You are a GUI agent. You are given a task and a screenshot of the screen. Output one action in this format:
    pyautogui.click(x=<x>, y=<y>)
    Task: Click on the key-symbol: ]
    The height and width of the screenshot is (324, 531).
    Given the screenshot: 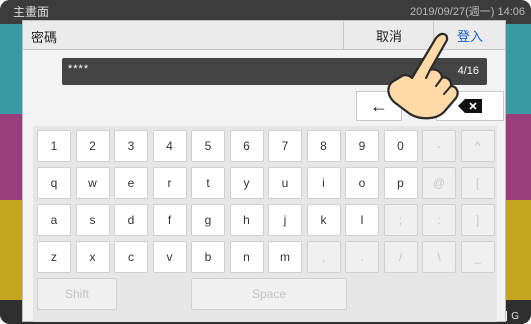 What is the action you would take?
    pyautogui.click(x=477, y=220)
    